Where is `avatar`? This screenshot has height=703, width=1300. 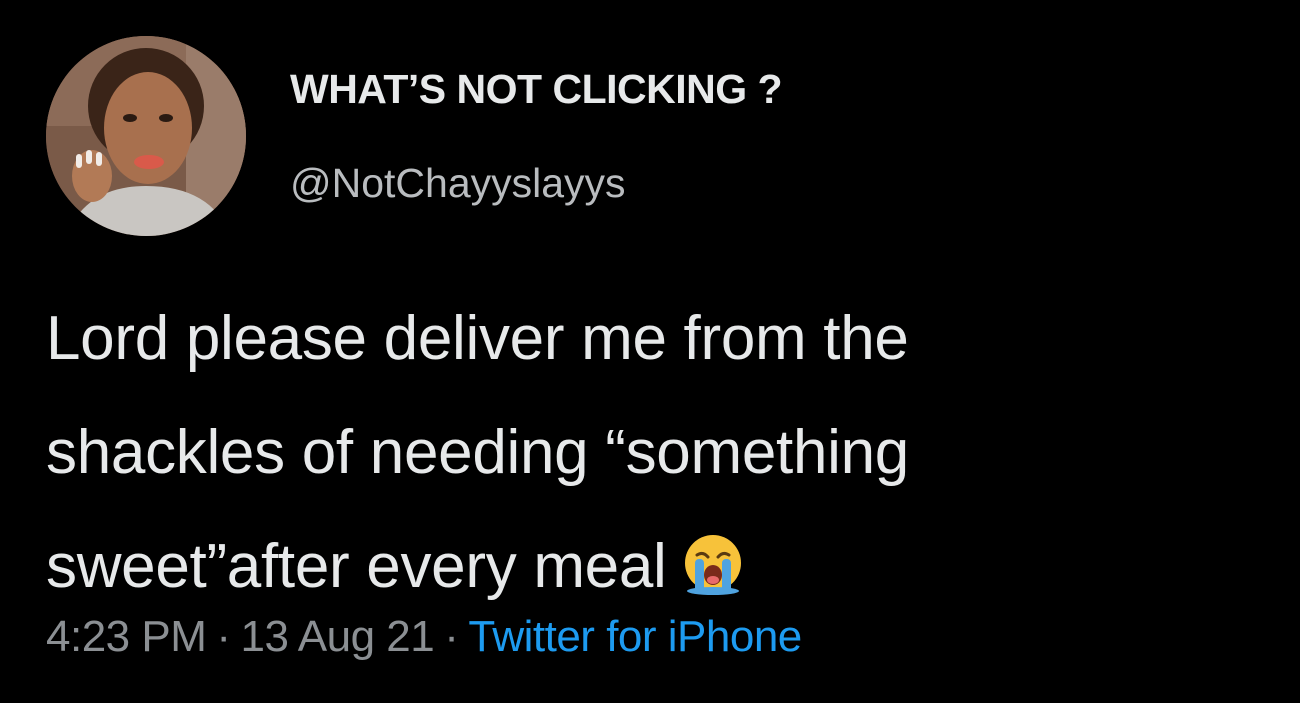 avatar is located at coordinates (146, 136).